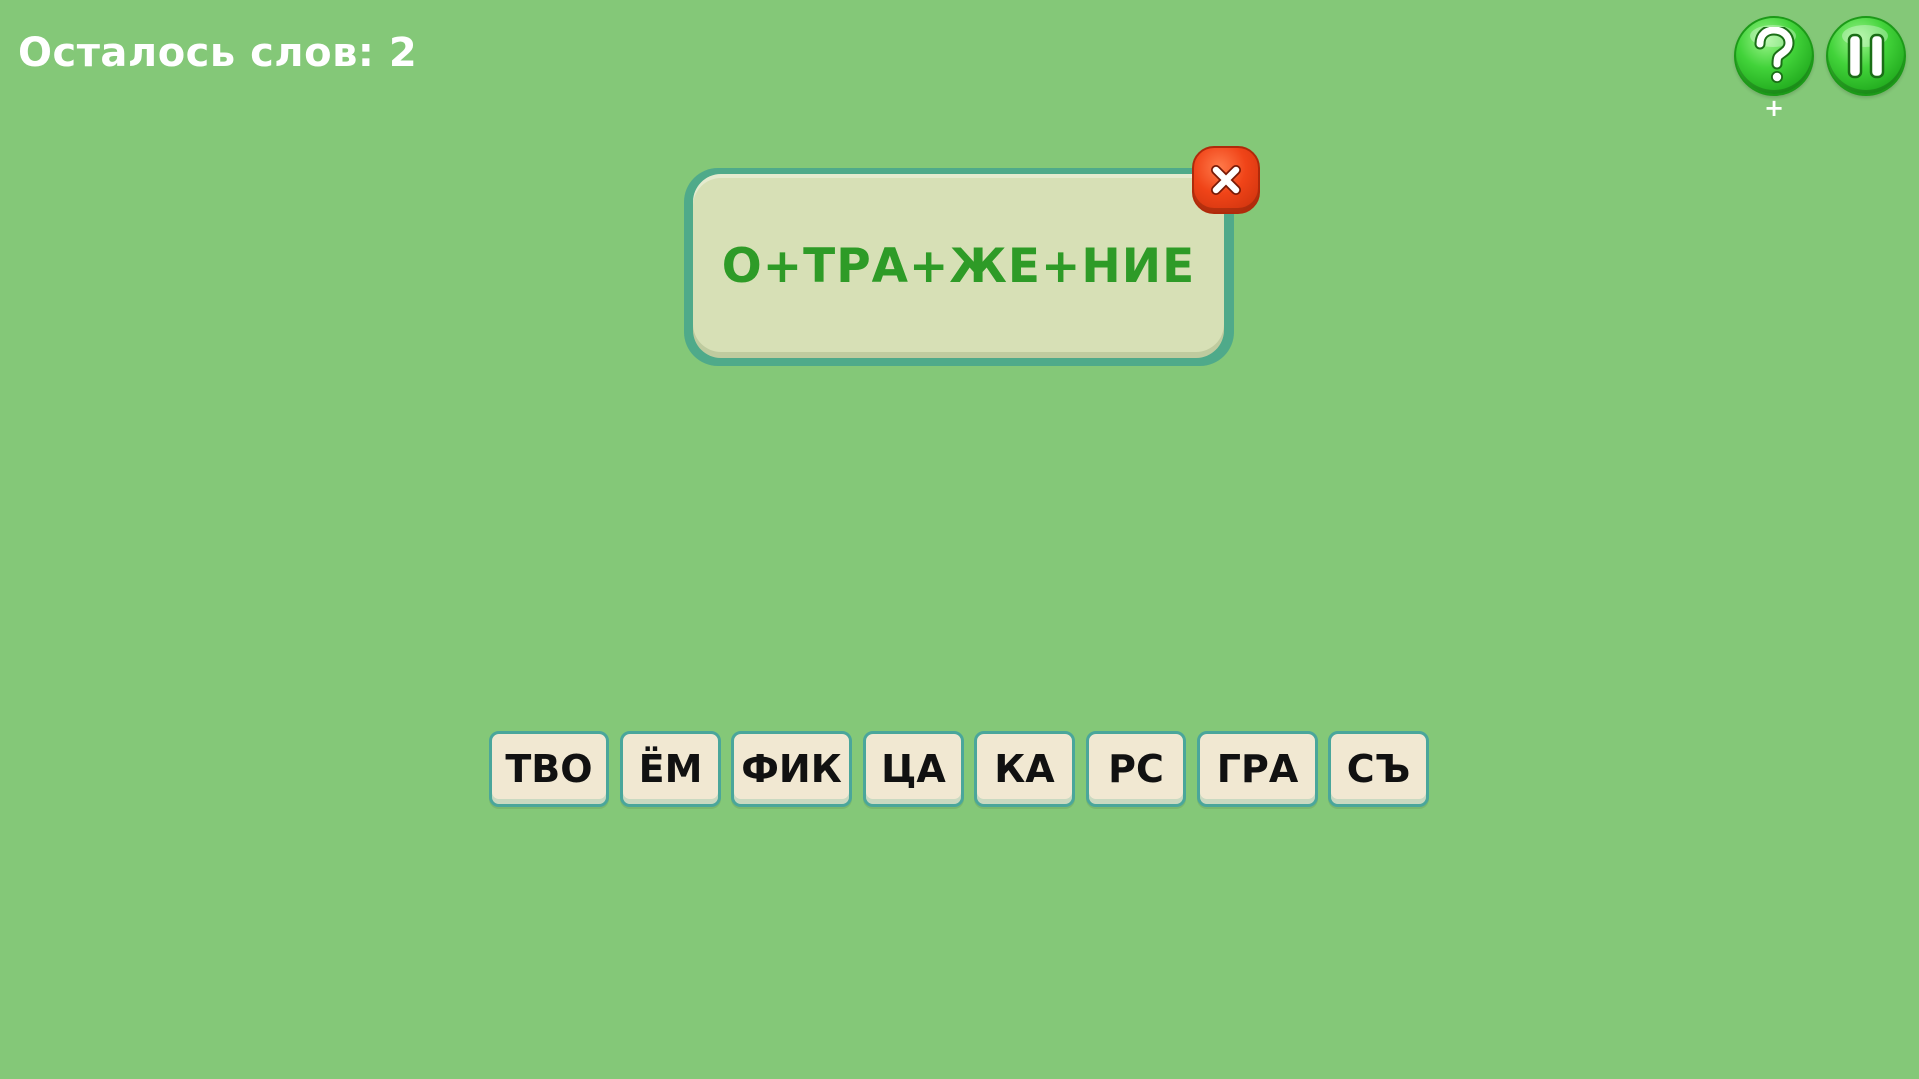 This screenshot has height=1079, width=1919. Describe the element at coordinates (549, 769) in the screenshot. I see `syllable-tile: ТВО` at that location.